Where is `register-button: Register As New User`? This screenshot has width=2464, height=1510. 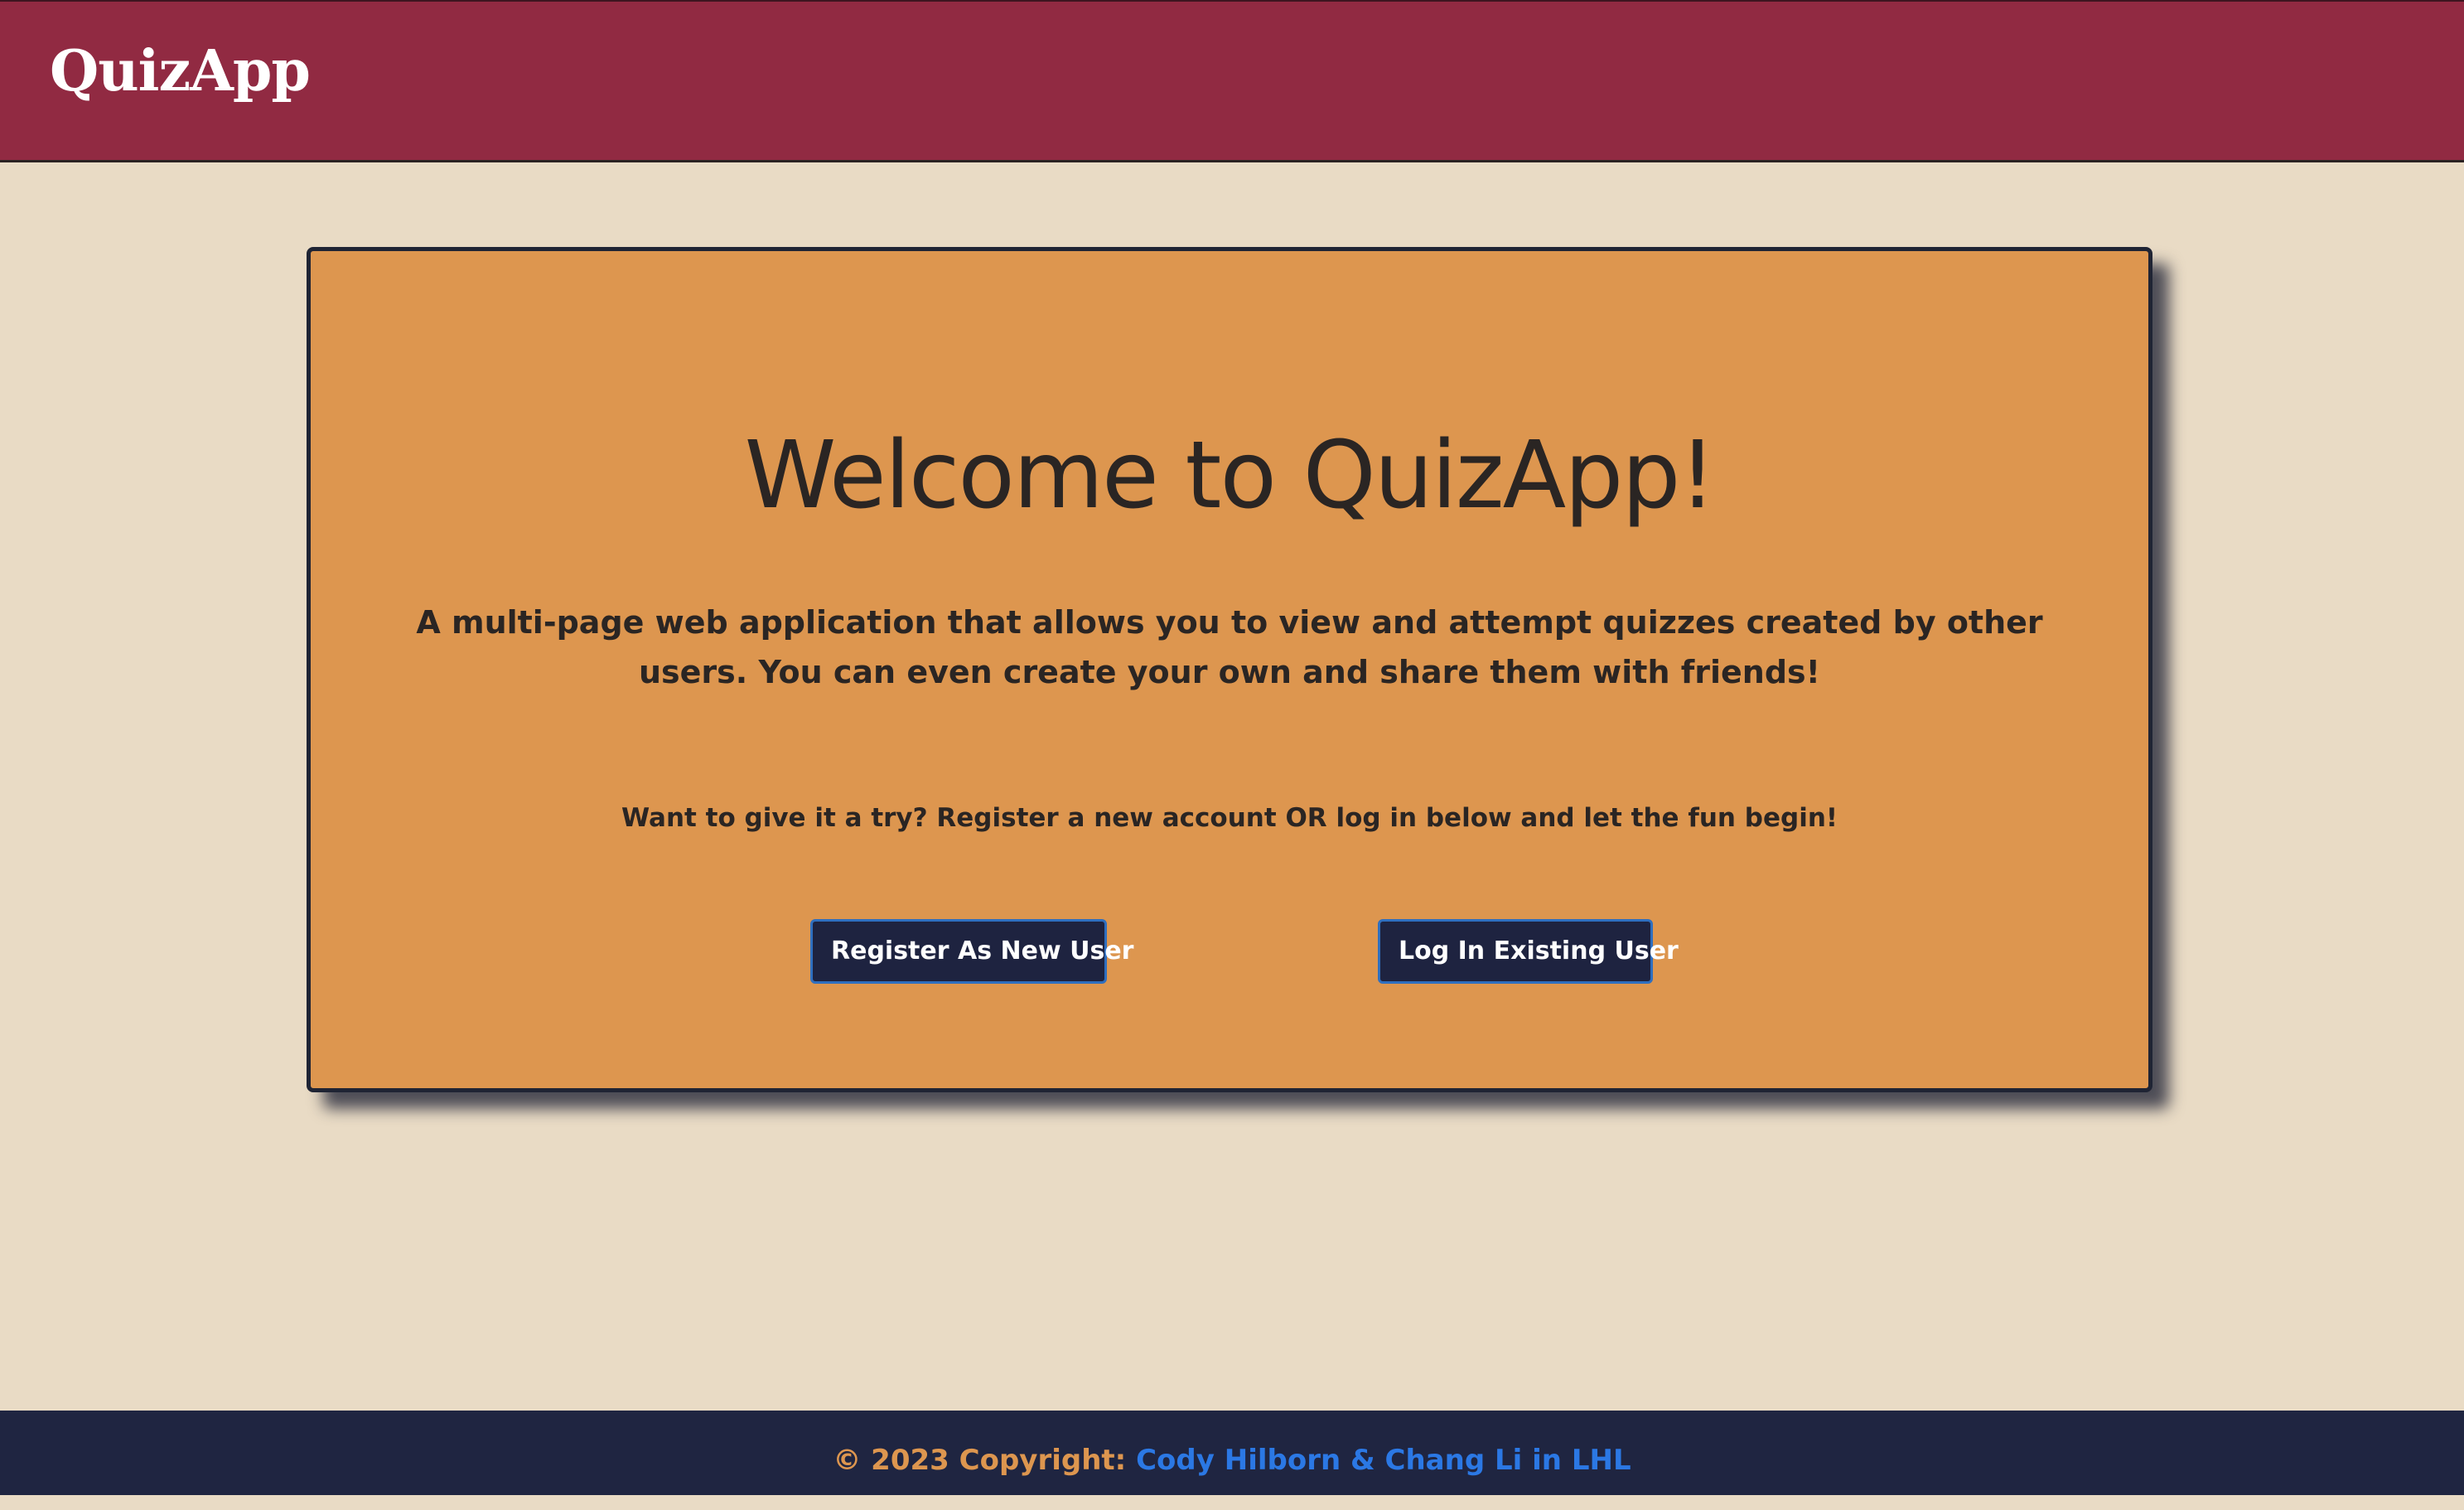
register-button: Register As New User is located at coordinates (971, 951).